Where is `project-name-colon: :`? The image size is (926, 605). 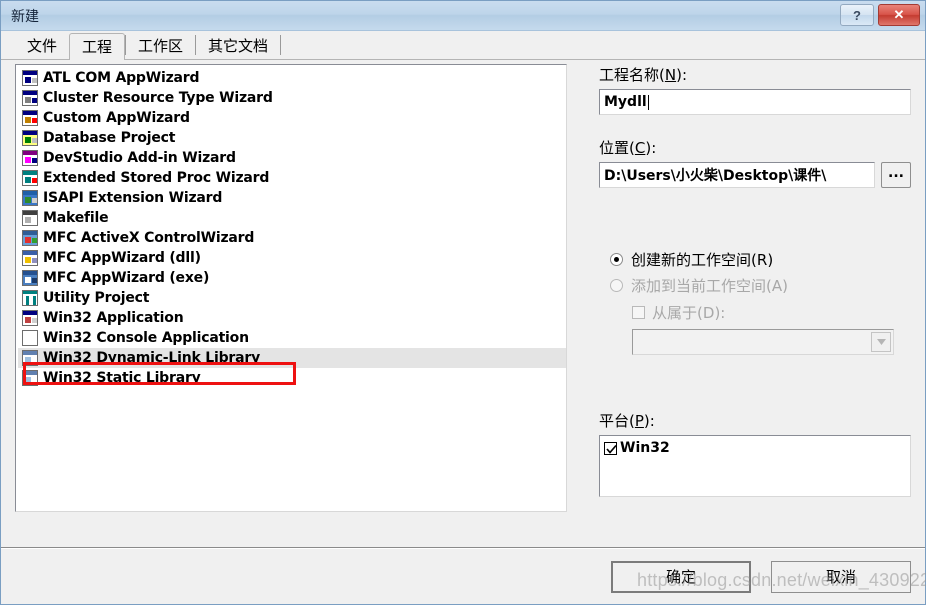
project-name-colon: : is located at coordinates (684, 75).